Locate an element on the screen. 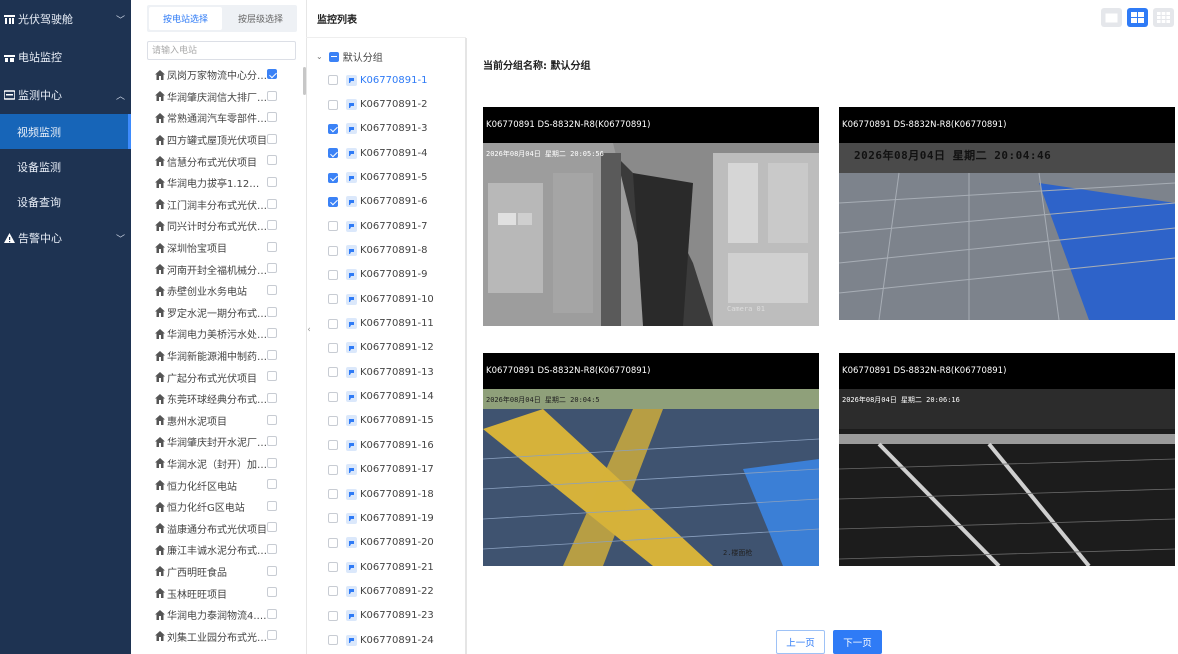 Image resolution: width=1178 pixels, height=654 pixels. nav-item-pv-cockpit: 光伏驾驶舱 ﹀ is located at coordinates (65, 19).